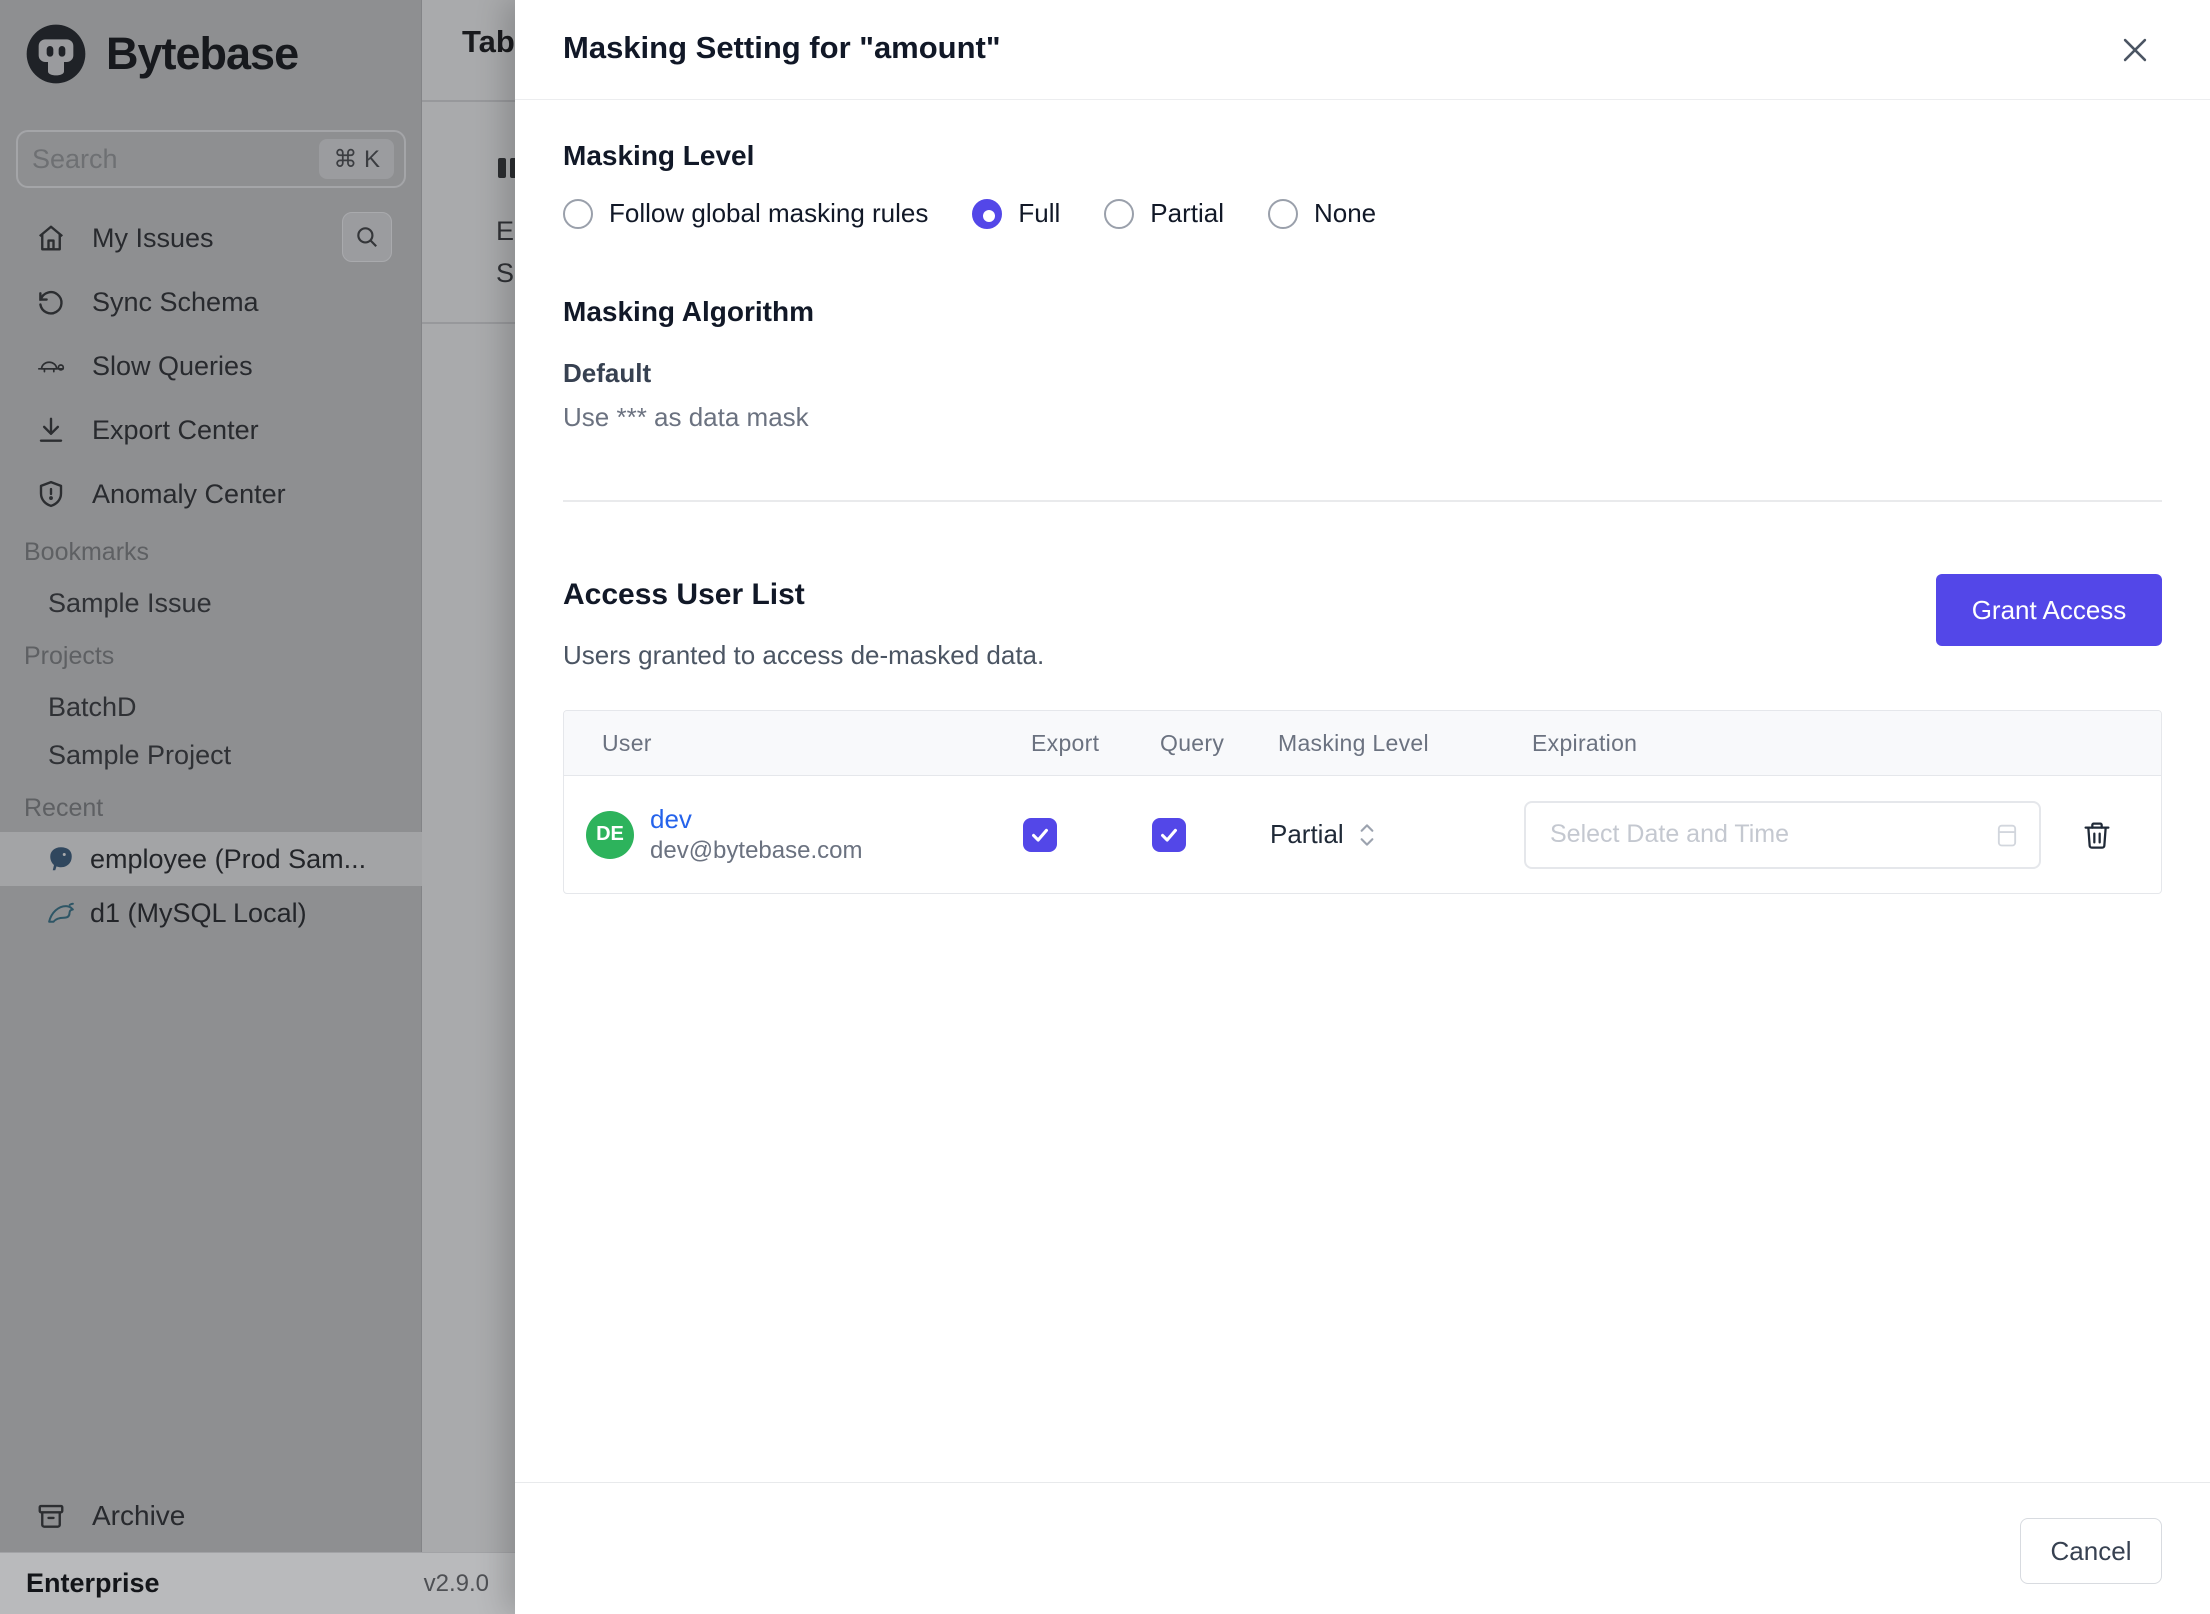 Image resolution: width=2210 pixels, height=1614 pixels. Describe the element at coordinates (139, 755) in the screenshot. I see `sidebar-item-sample-project: Sample Project` at that location.